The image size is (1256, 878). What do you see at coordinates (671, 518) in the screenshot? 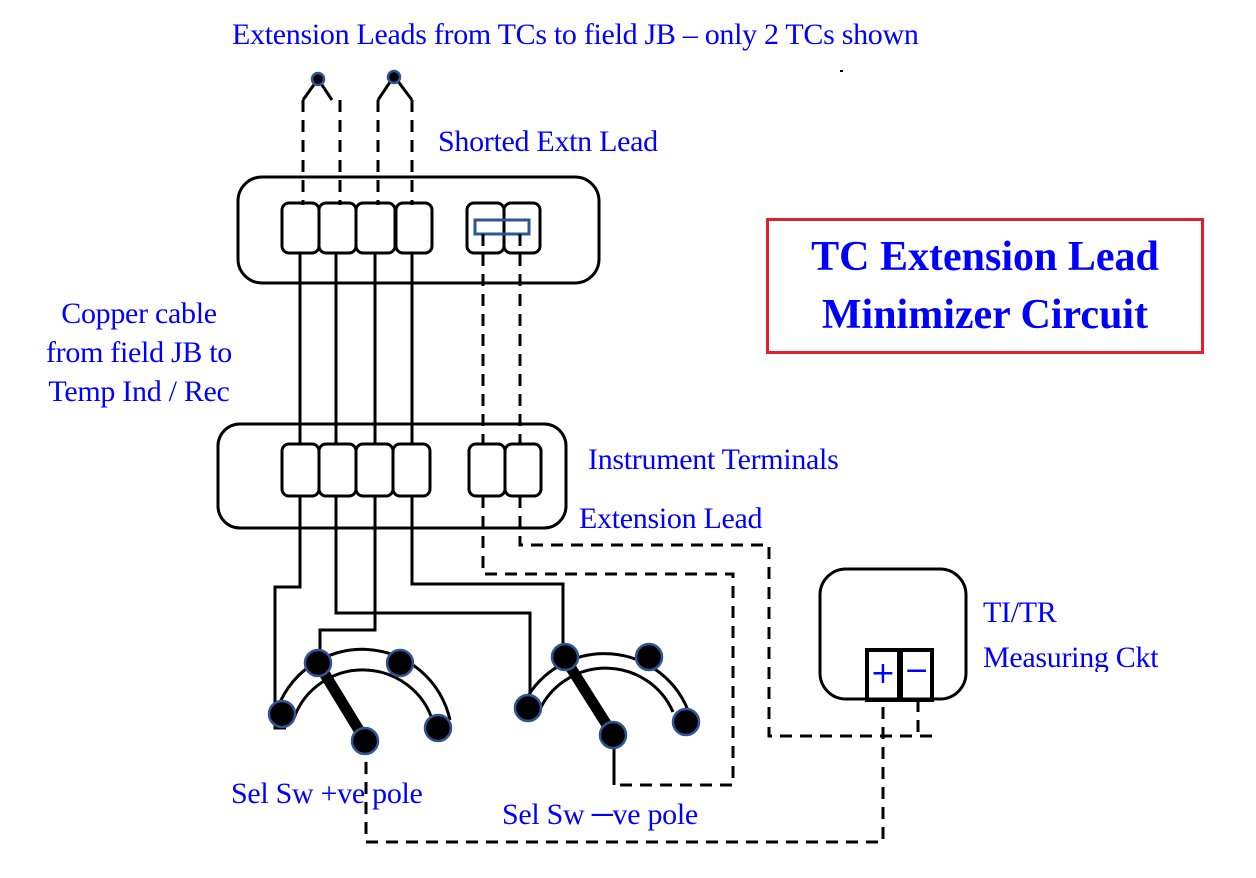
I see `extension-lead-label: Extension Lead` at bounding box center [671, 518].